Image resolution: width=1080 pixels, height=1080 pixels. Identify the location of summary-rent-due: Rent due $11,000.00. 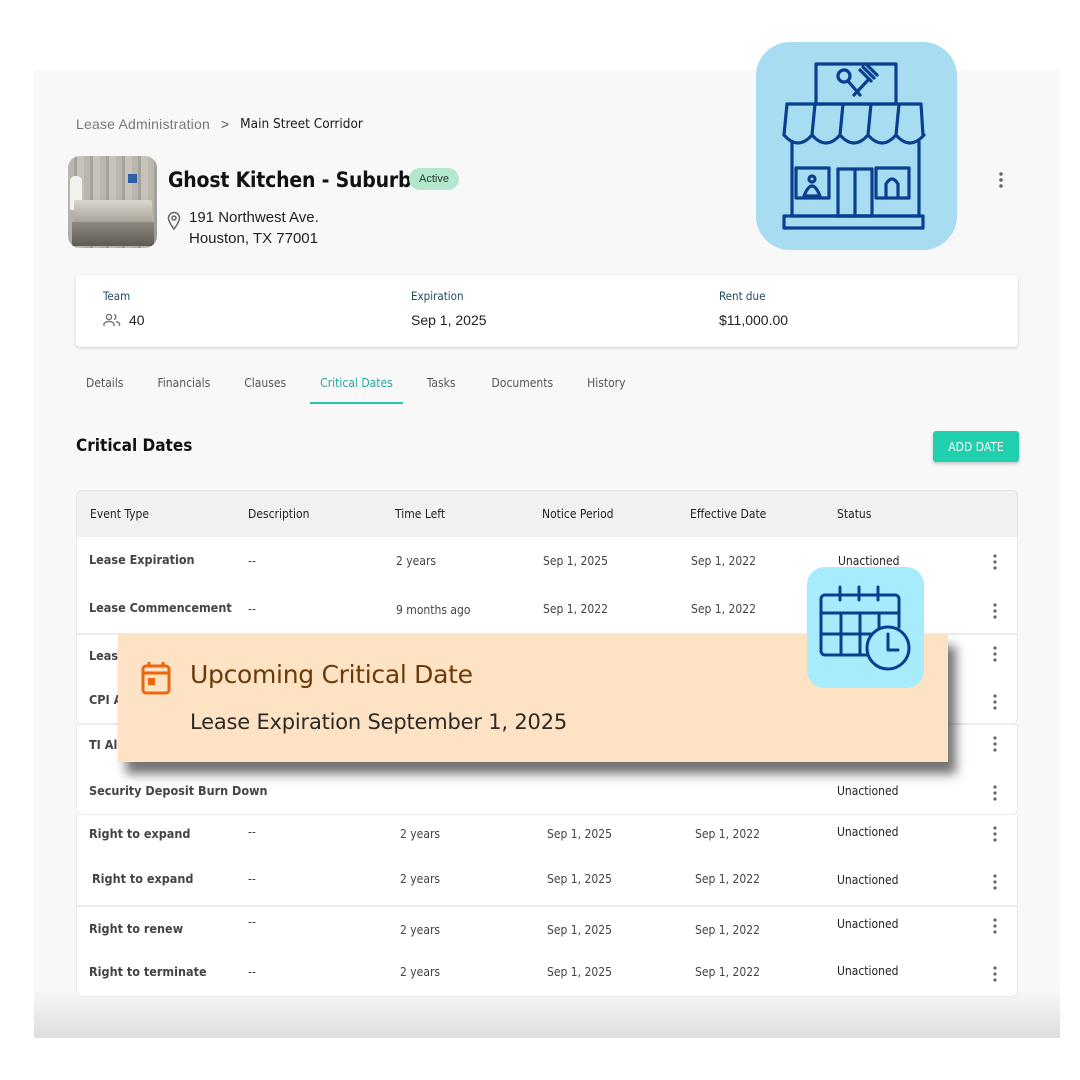
(753, 308).